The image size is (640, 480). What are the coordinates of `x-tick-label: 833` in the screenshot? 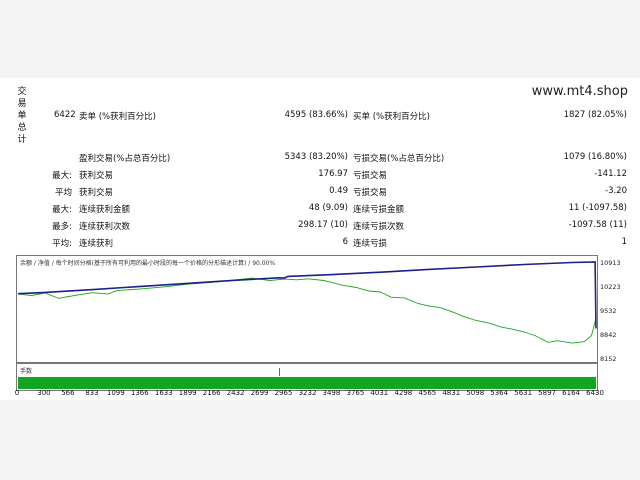 It's located at (92, 393).